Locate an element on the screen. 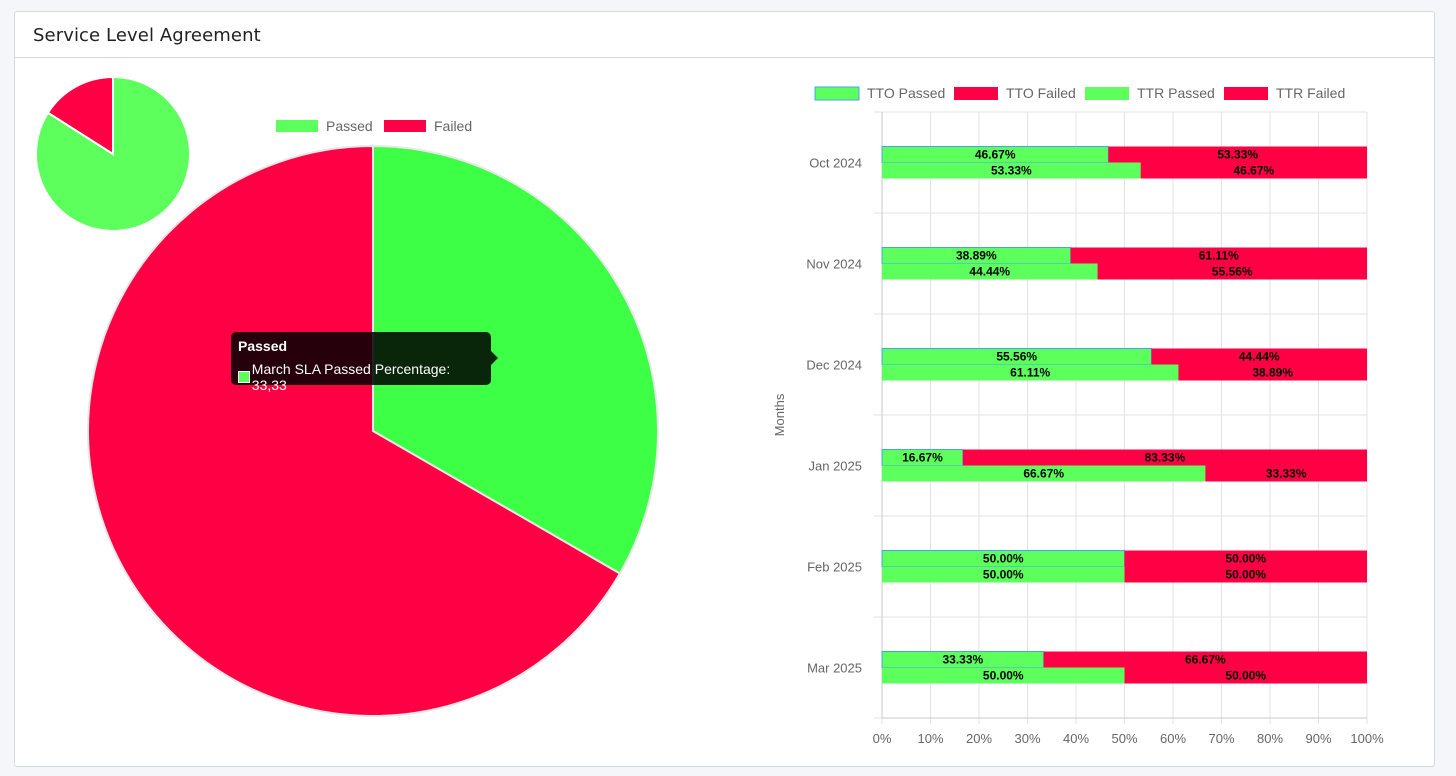  y-axis-title: Months is located at coordinates (779, 414).